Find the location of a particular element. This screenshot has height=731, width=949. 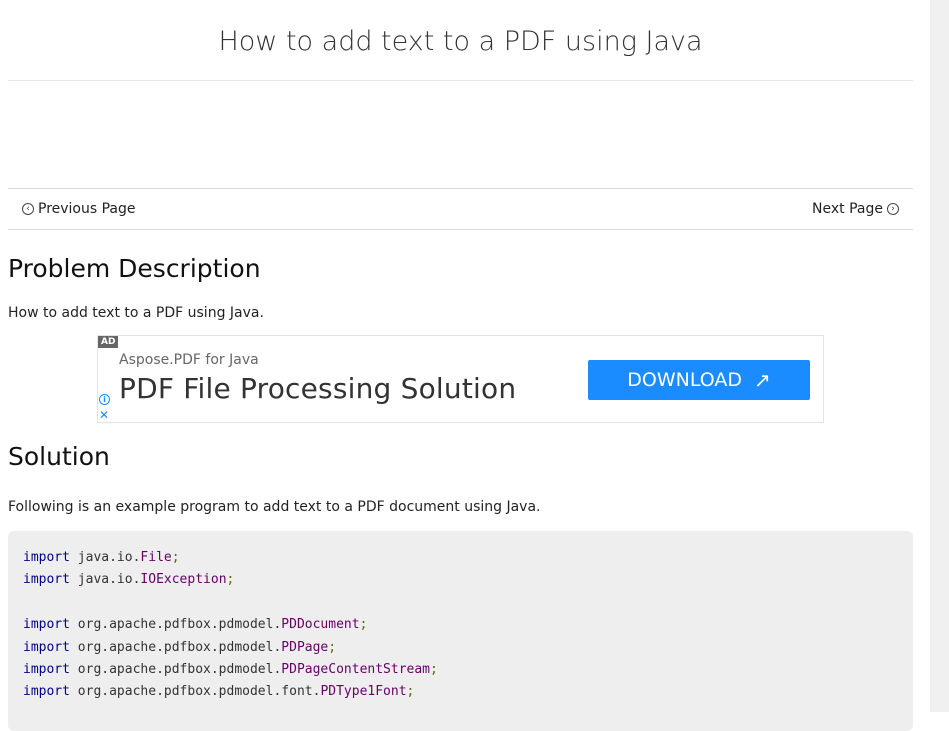

scrollbar is located at coordinates (939, 356).